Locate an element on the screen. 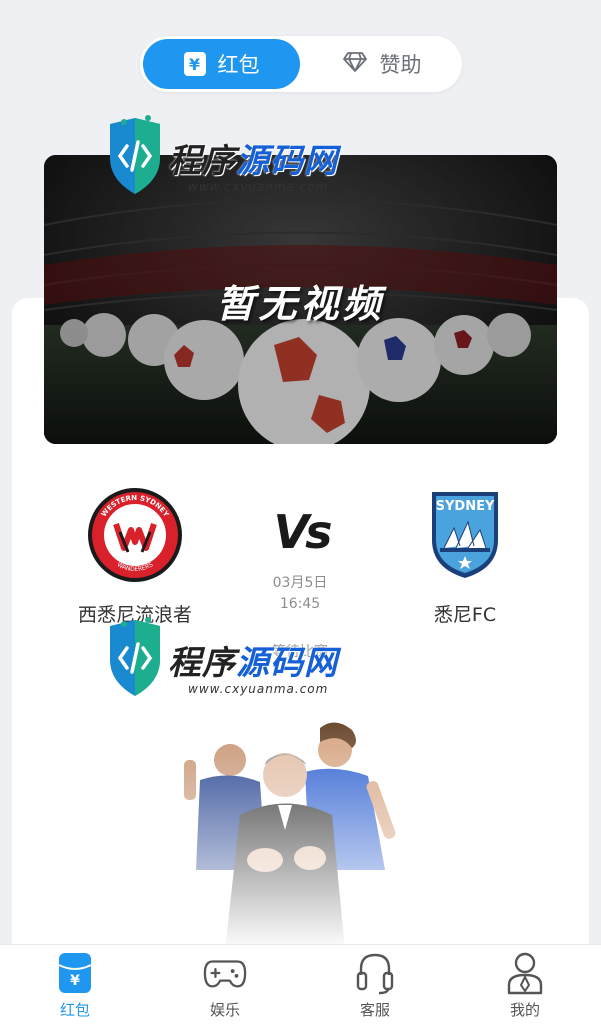 Image resolution: width=601 pixels, height=1025 pixels. match-time: 16:45 is located at coordinates (300, 604).